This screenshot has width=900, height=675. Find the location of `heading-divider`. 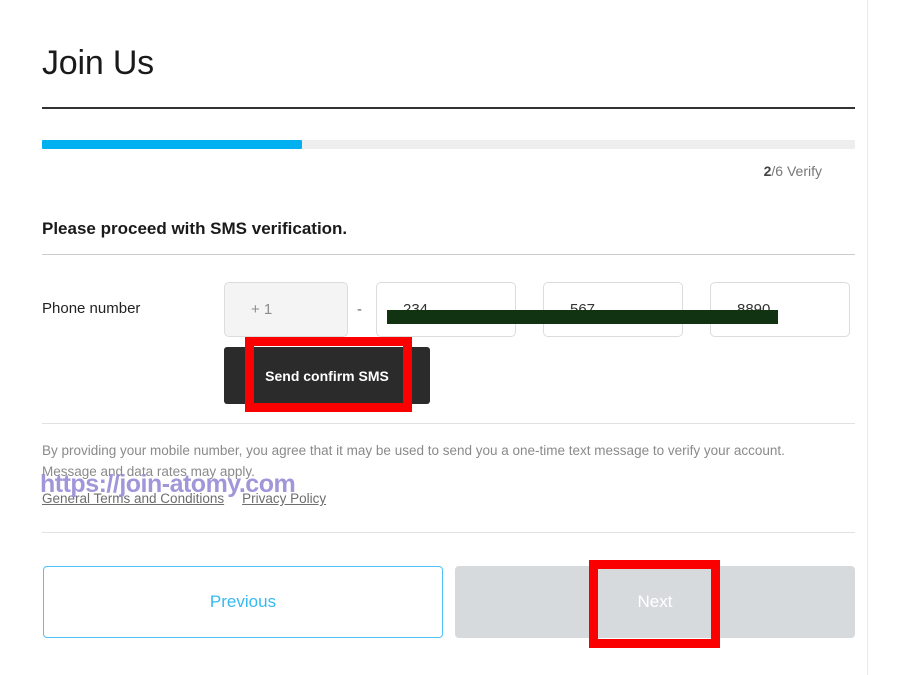

heading-divider is located at coordinates (448, 254).